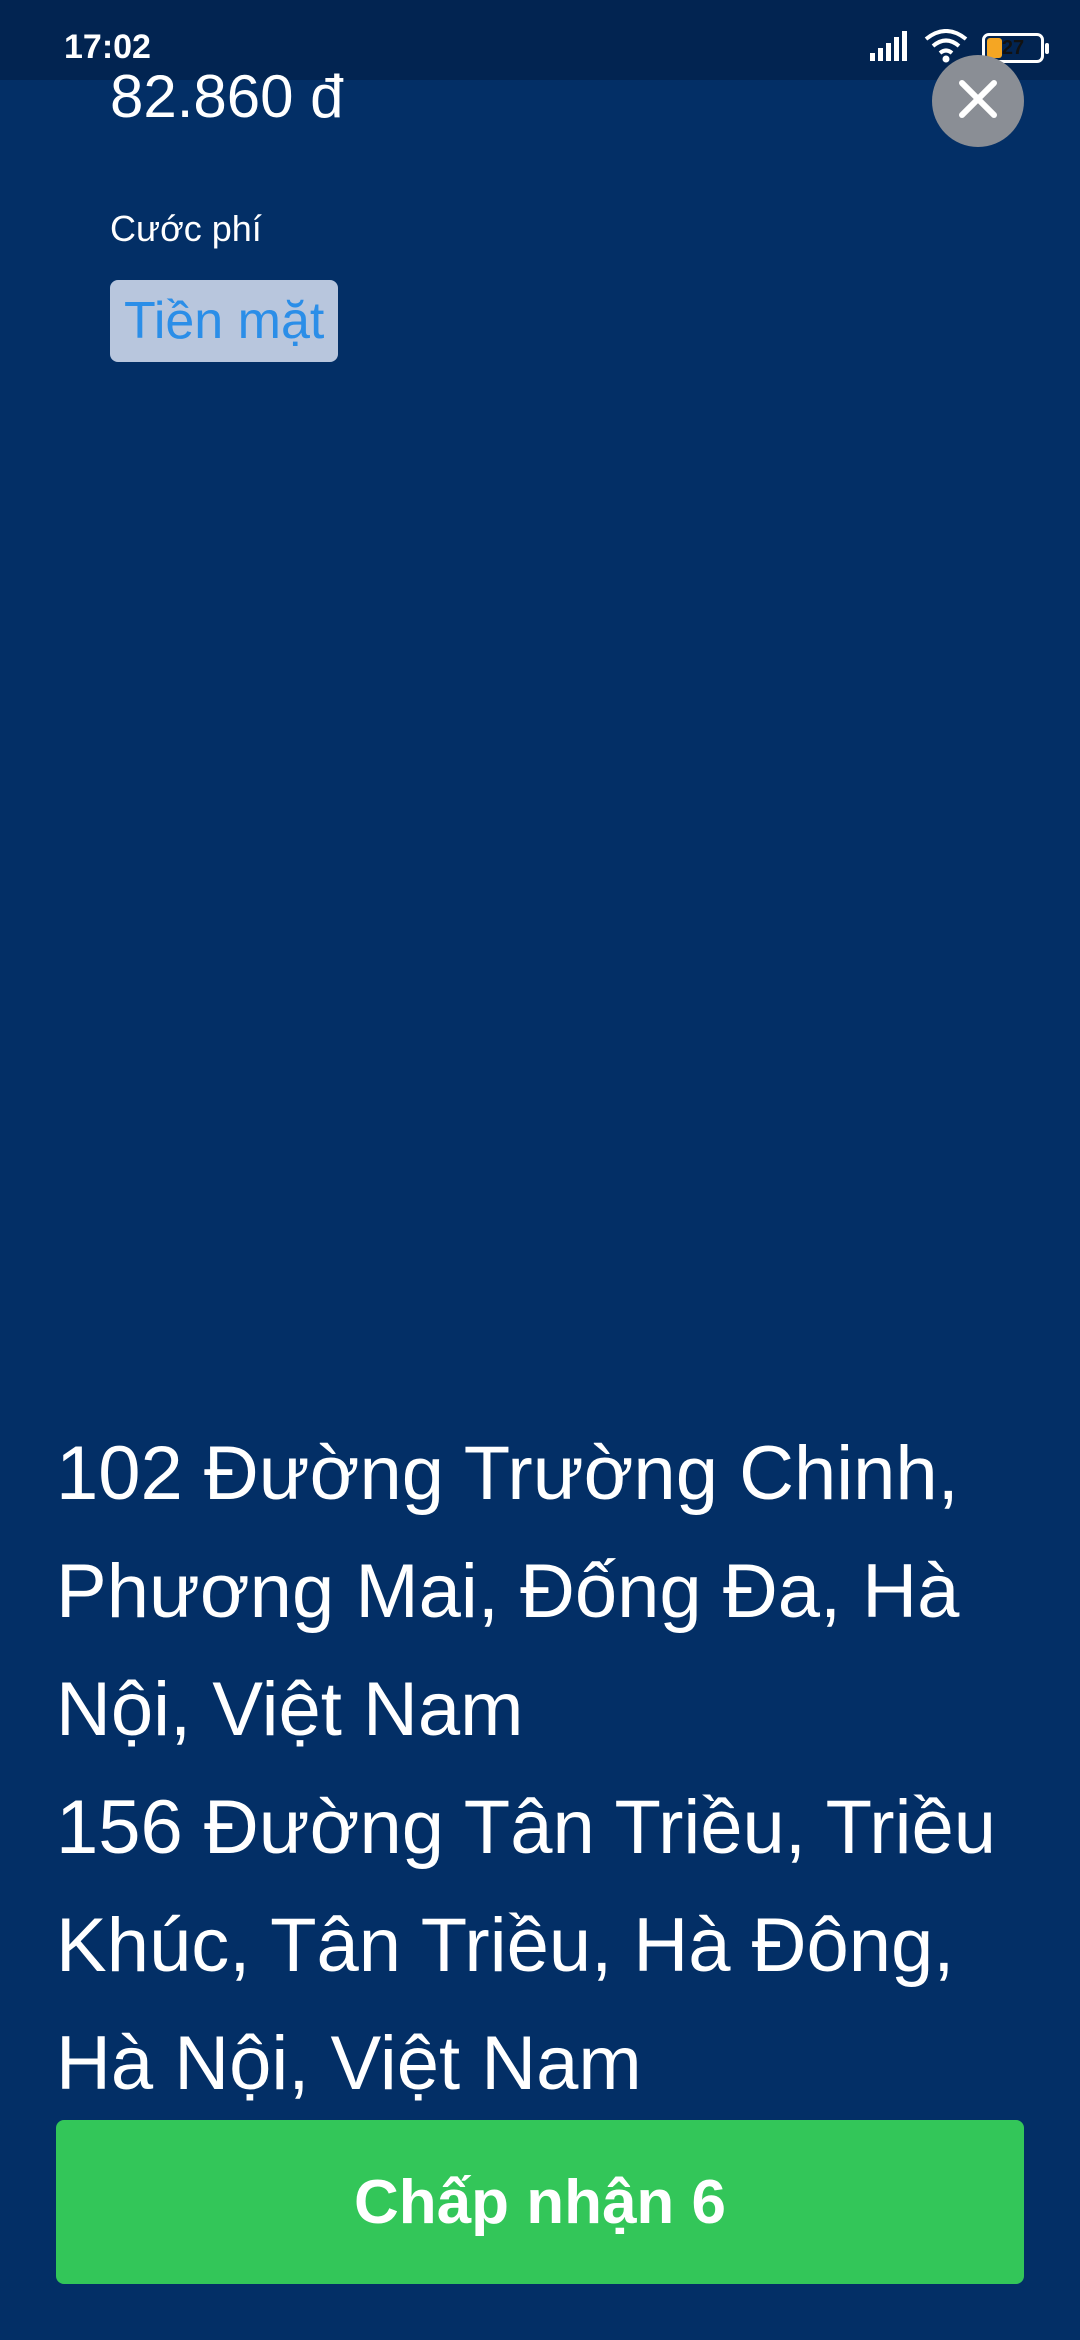 The height and width of the screenshot is (2340, 1080). What do you see at coordinates (540, 2202) in the screenshot?
I see `accept-button: Chấp nhận 6` at bounding box center [540, 2202].